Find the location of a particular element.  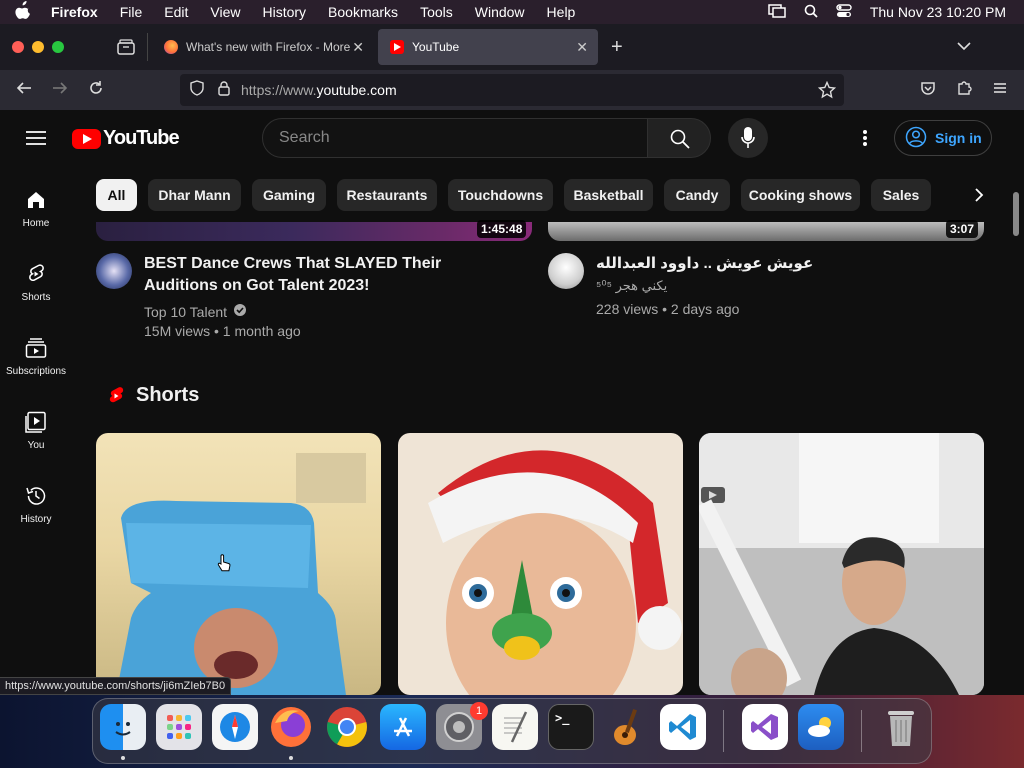

firefox-dock-icon is located at coordinates (291, 727).